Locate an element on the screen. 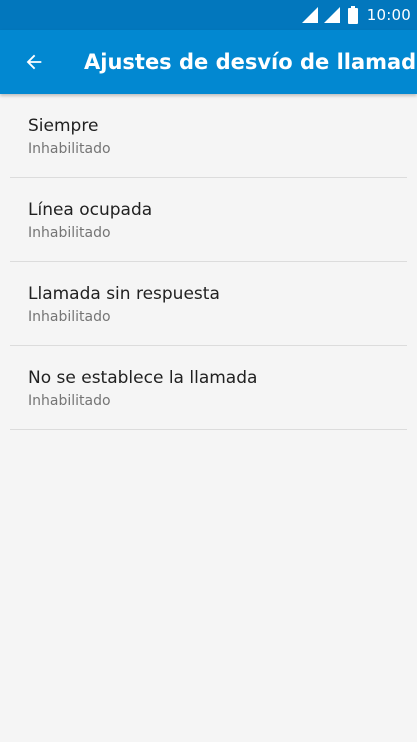 The image size is (417, 742). arrow-left-icon is located at coordinates (34, 62).